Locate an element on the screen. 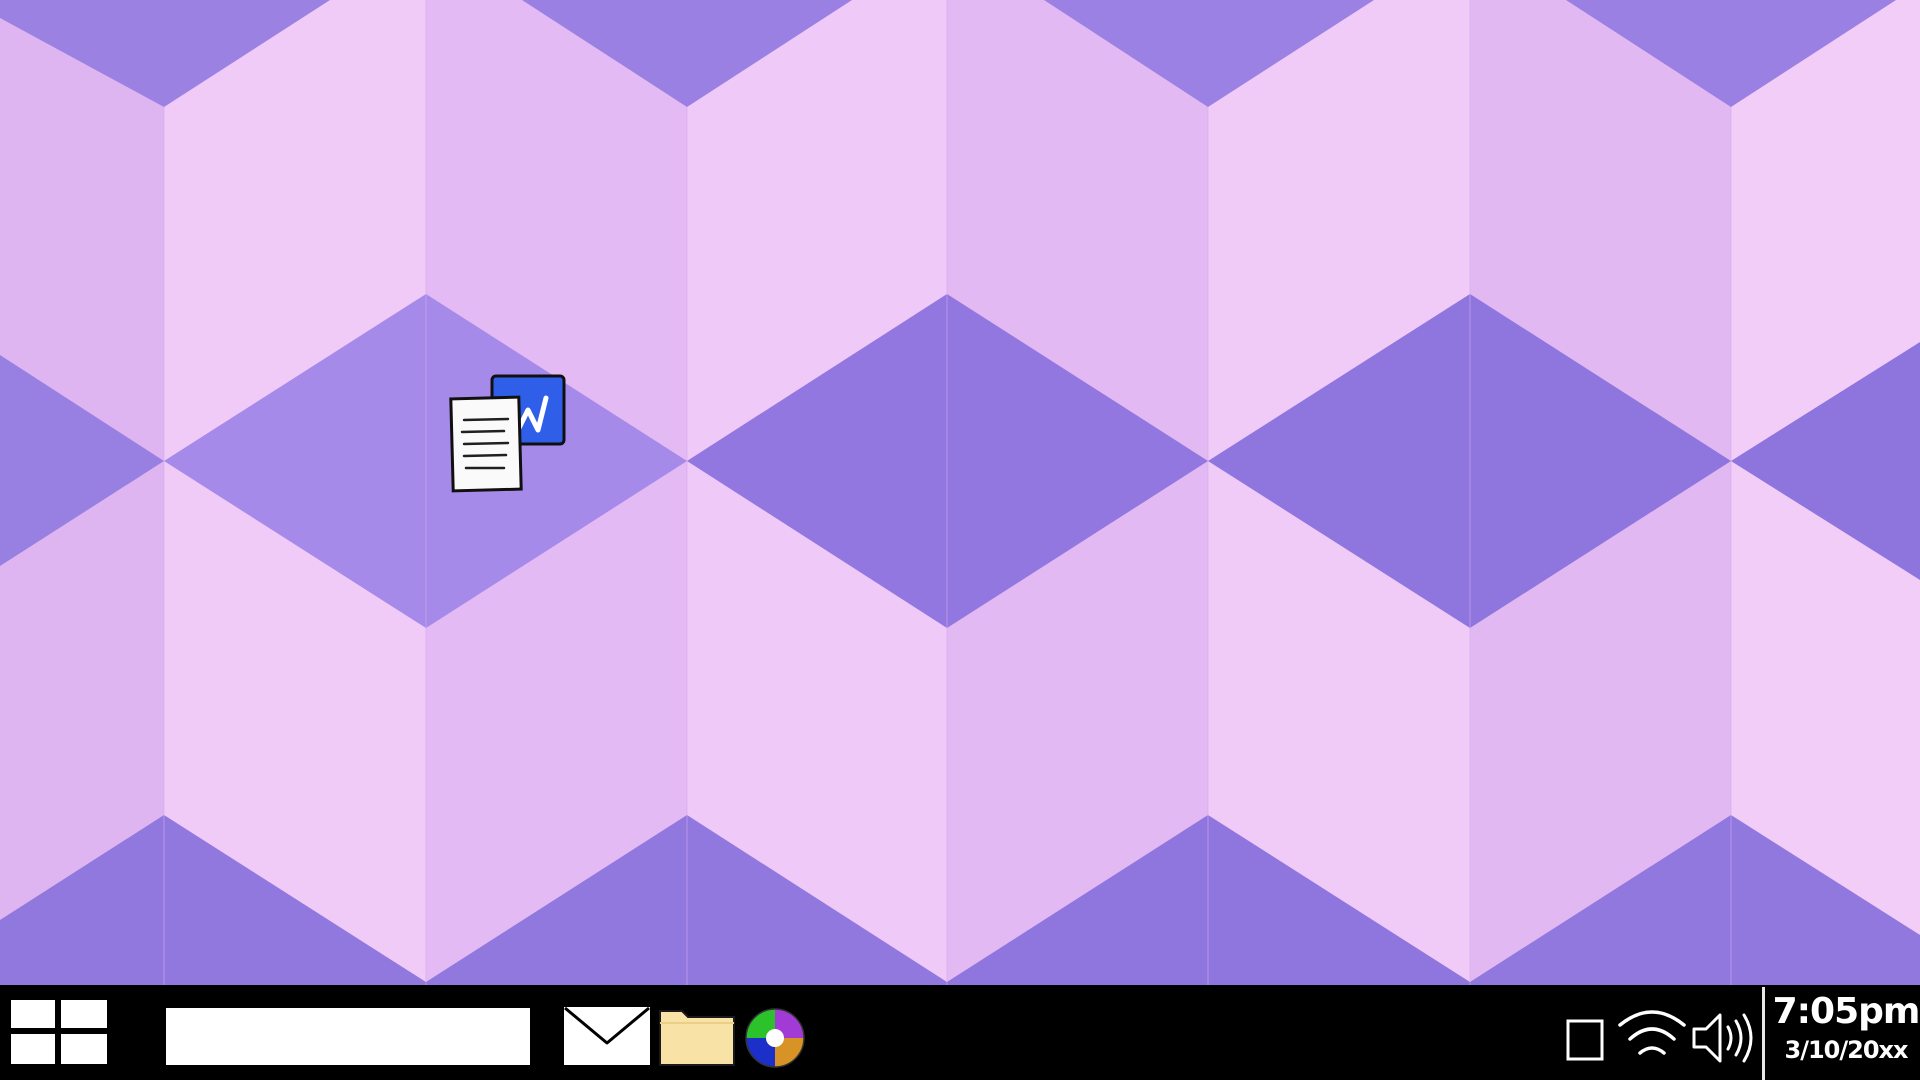  notification-square-icon is located at coordinates (1585, 1040).